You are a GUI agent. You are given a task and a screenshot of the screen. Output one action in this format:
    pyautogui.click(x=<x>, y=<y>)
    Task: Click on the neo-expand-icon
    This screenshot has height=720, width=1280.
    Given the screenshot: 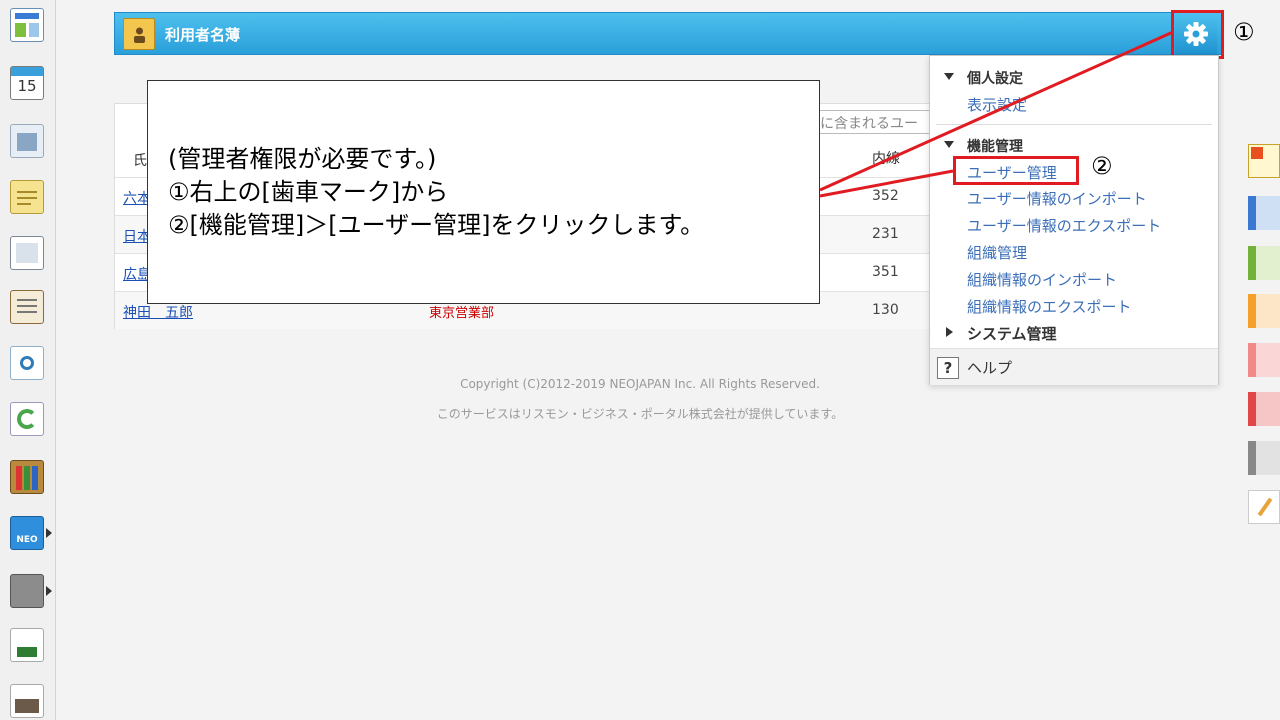 What is the action you would take?
    pyautogui.click(x=49, y=533)
    